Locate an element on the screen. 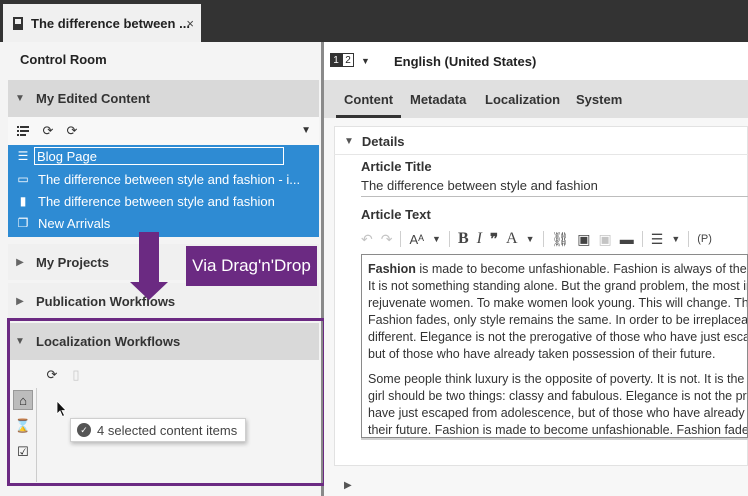 The image size is (748, 496). page-icon: ☰ is located at coordinates (23, 156).